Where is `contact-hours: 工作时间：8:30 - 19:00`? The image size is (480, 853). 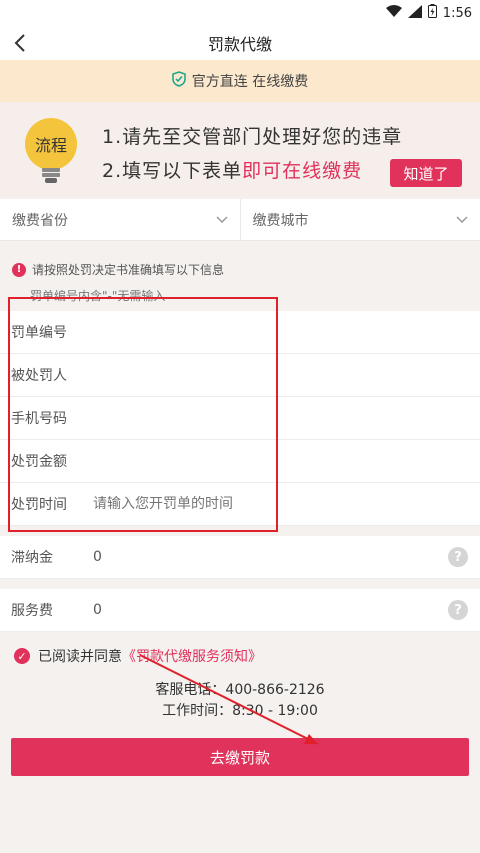
contact-hours: 工作时间：8:30 - 19:00 is located at coordinates (240, 711).